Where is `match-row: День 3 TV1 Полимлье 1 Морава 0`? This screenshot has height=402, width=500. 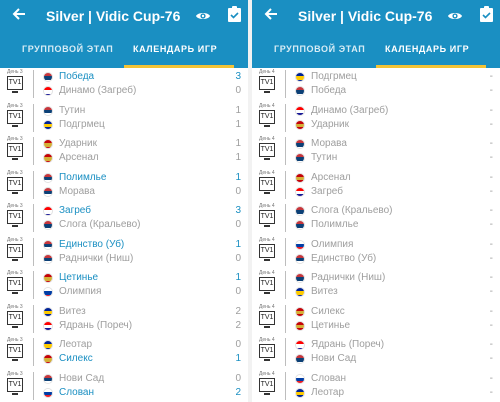 match-row: День 3 TV1 Полимлье 1 Морава 0 is located at coordinates (124, 185).